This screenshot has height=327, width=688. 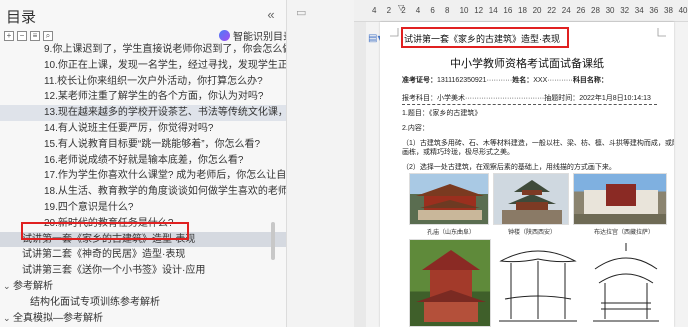 I want to click on ruler-tick-label: 30, so click(x=610, y=10).